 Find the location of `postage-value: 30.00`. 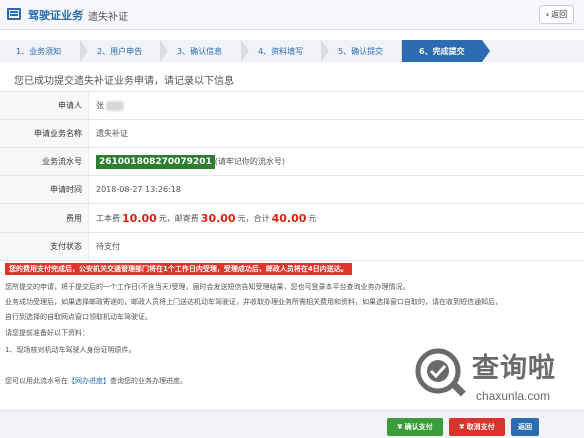

postage-value: 30.00 is located at coordinates (218, 218).